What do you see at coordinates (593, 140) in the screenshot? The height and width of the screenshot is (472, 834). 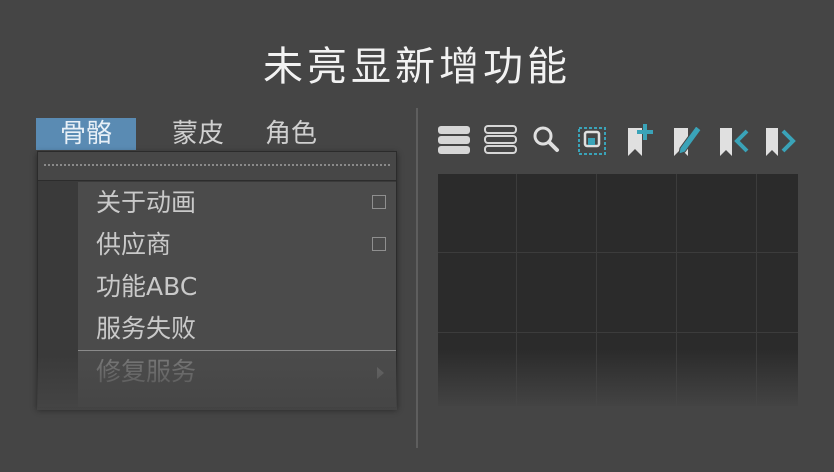 I see `frame-selection-icon` at bounding box center [593, 140].